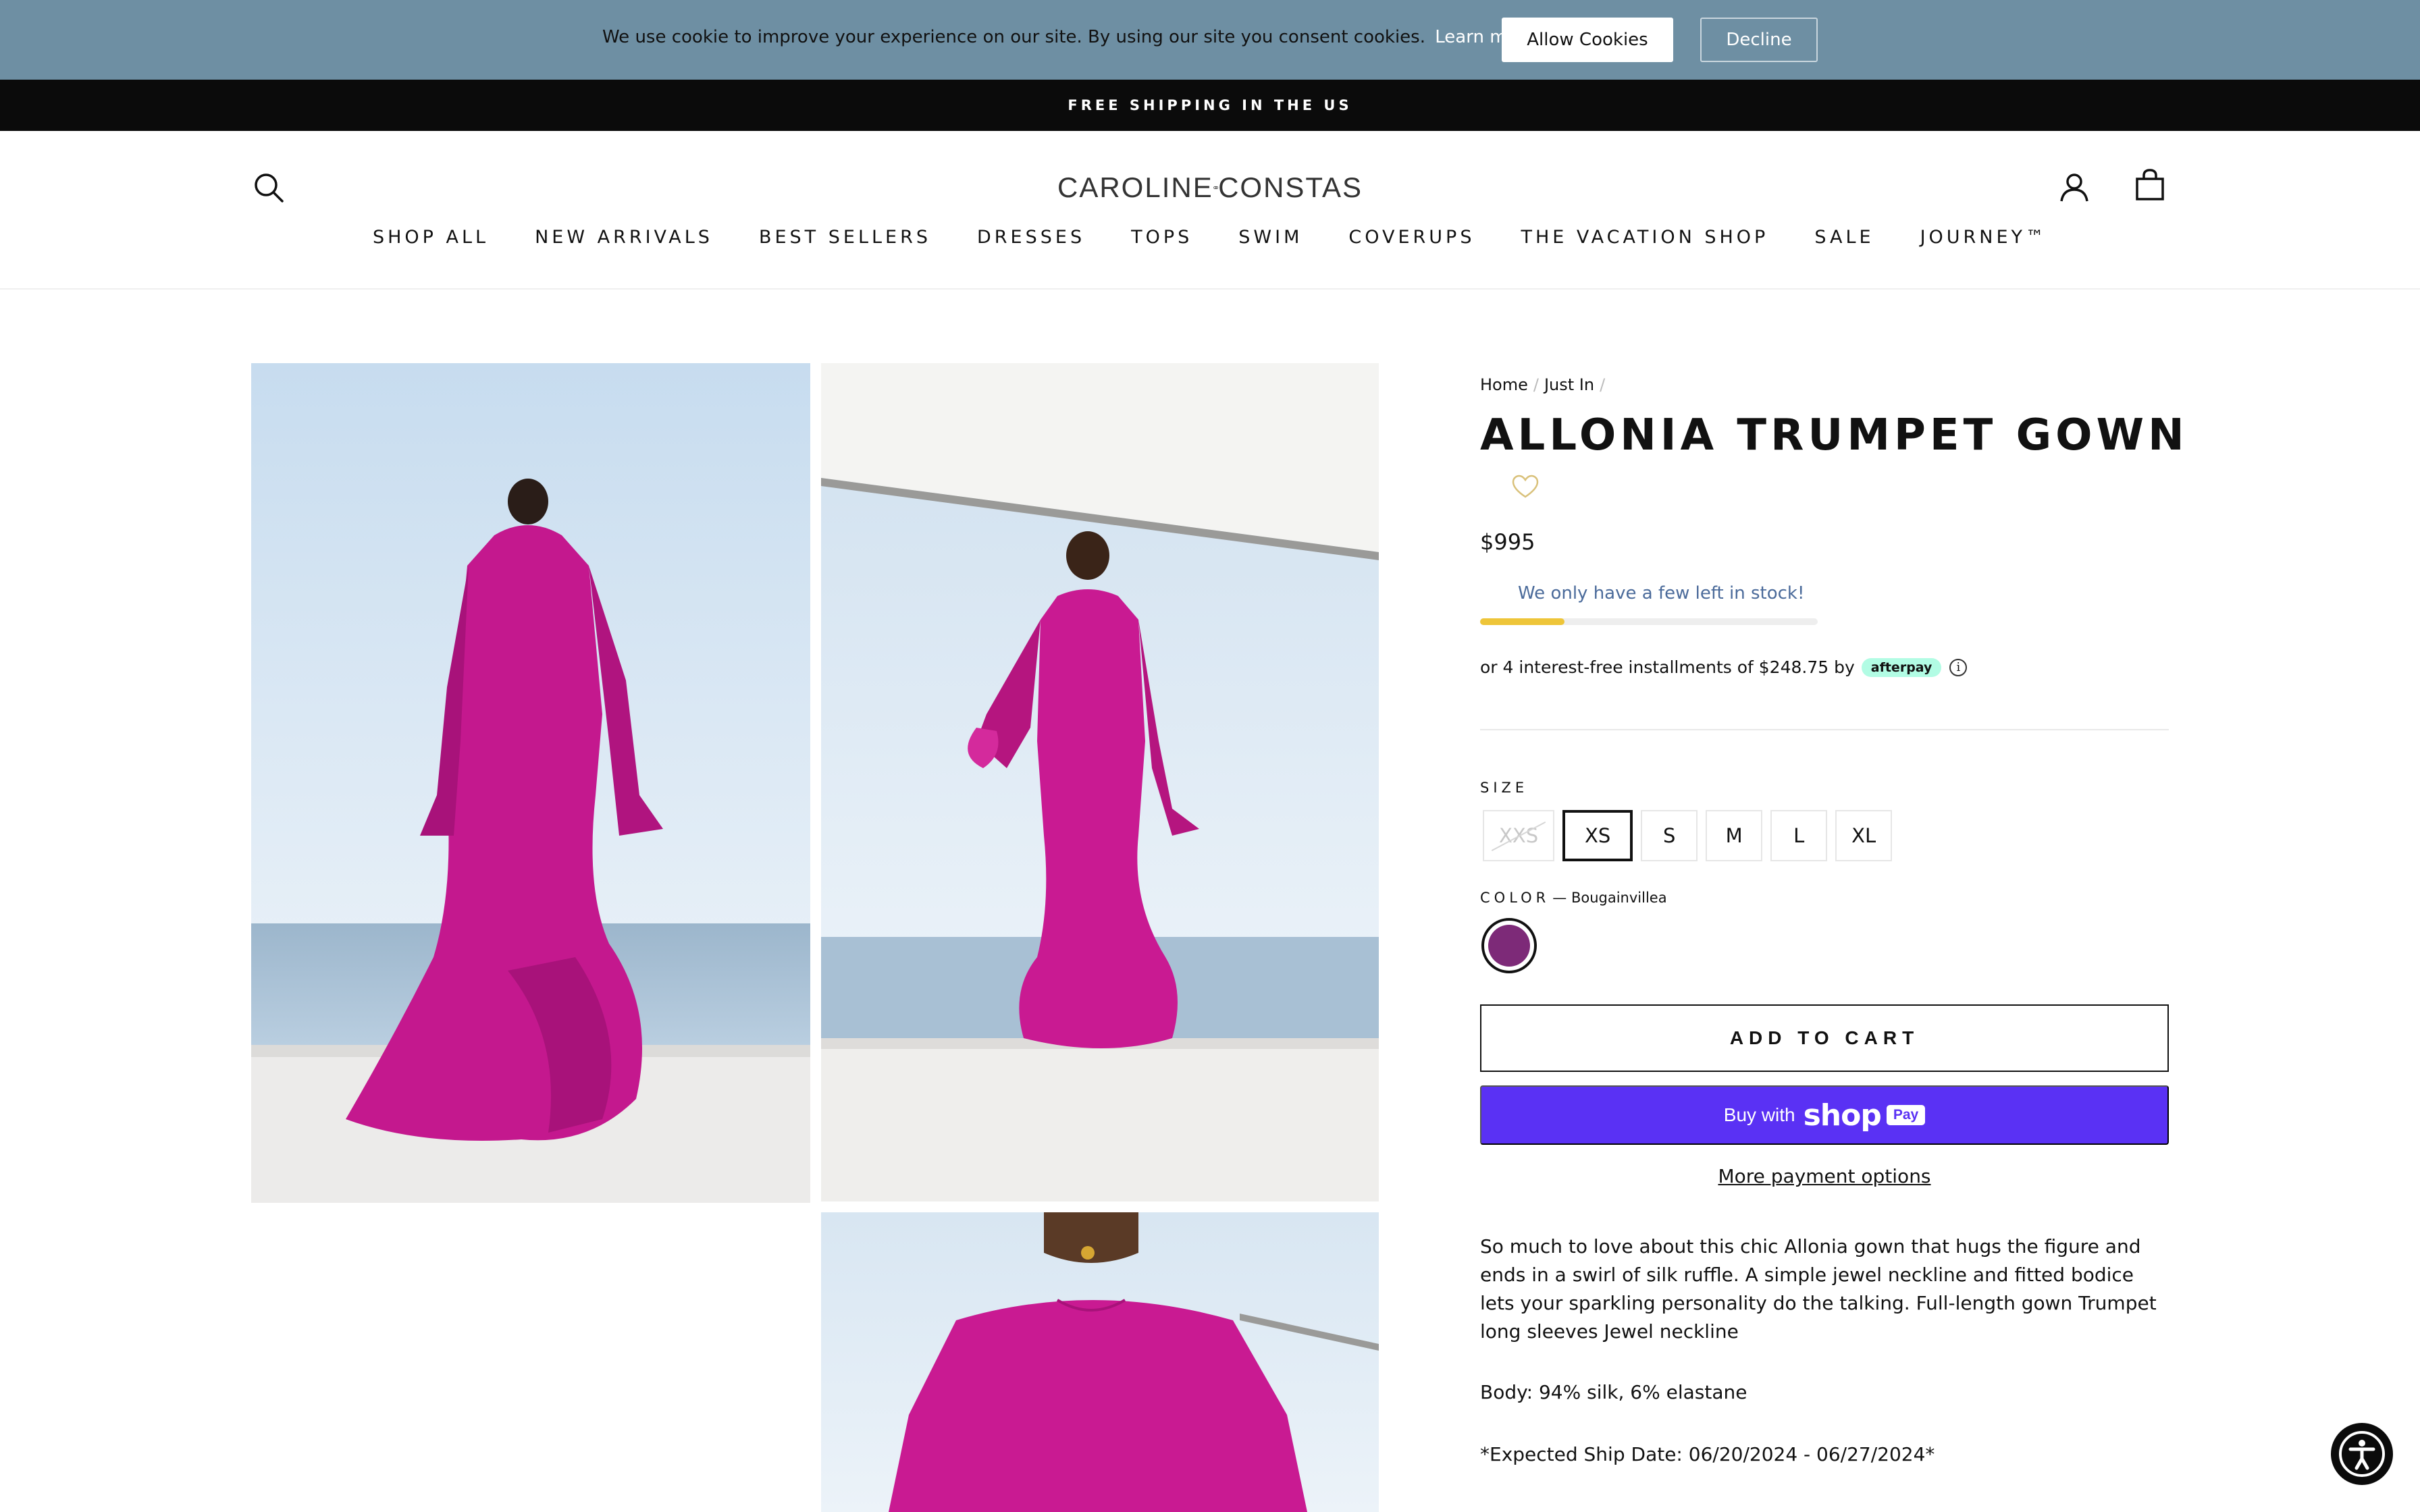 This screenshot has height=1512, width=2420. What do you see at coordinates (1824, 729) in the screenshot?
I see `divider` at bounding box center [1824, 729].